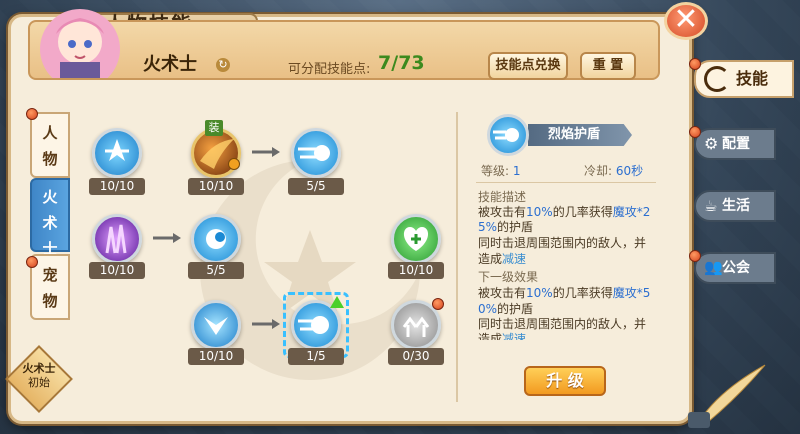  What do you see at coordinates (502, 197) in the screenshot?
I see `desc-title: 技能描述` at bounding box center [502, 197].